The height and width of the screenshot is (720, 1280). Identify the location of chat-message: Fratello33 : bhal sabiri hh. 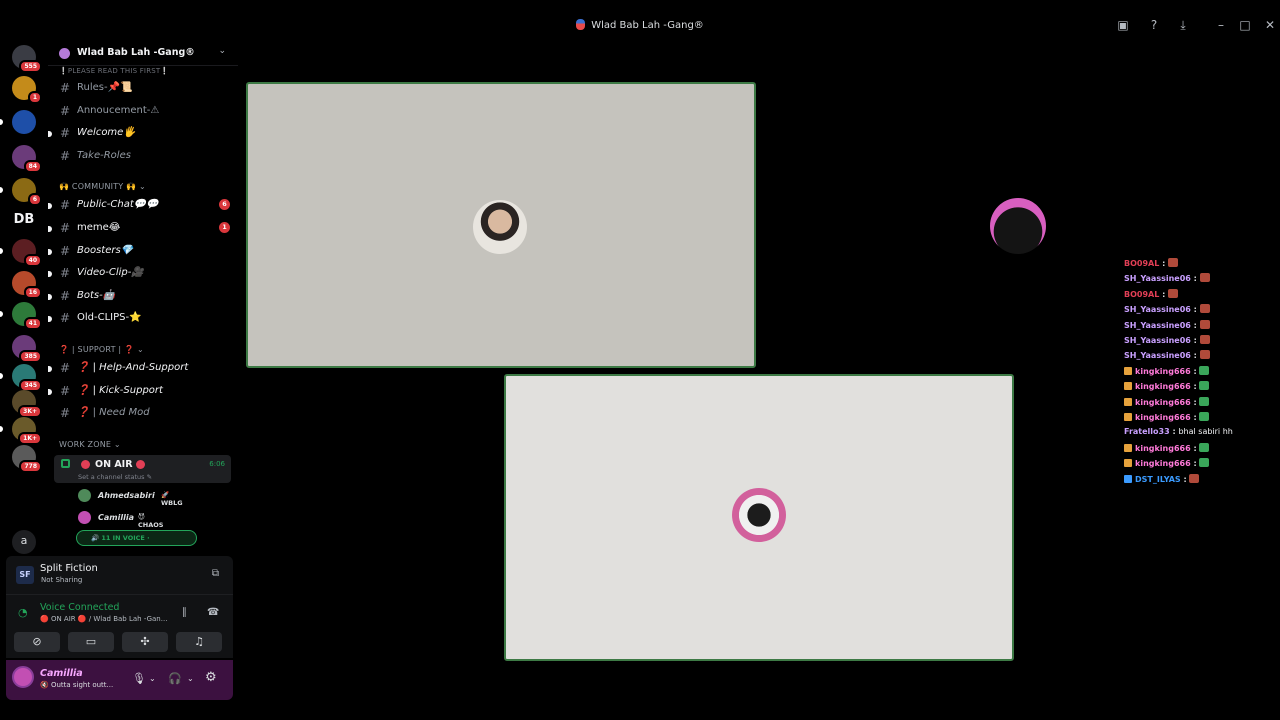
(1178, 432).